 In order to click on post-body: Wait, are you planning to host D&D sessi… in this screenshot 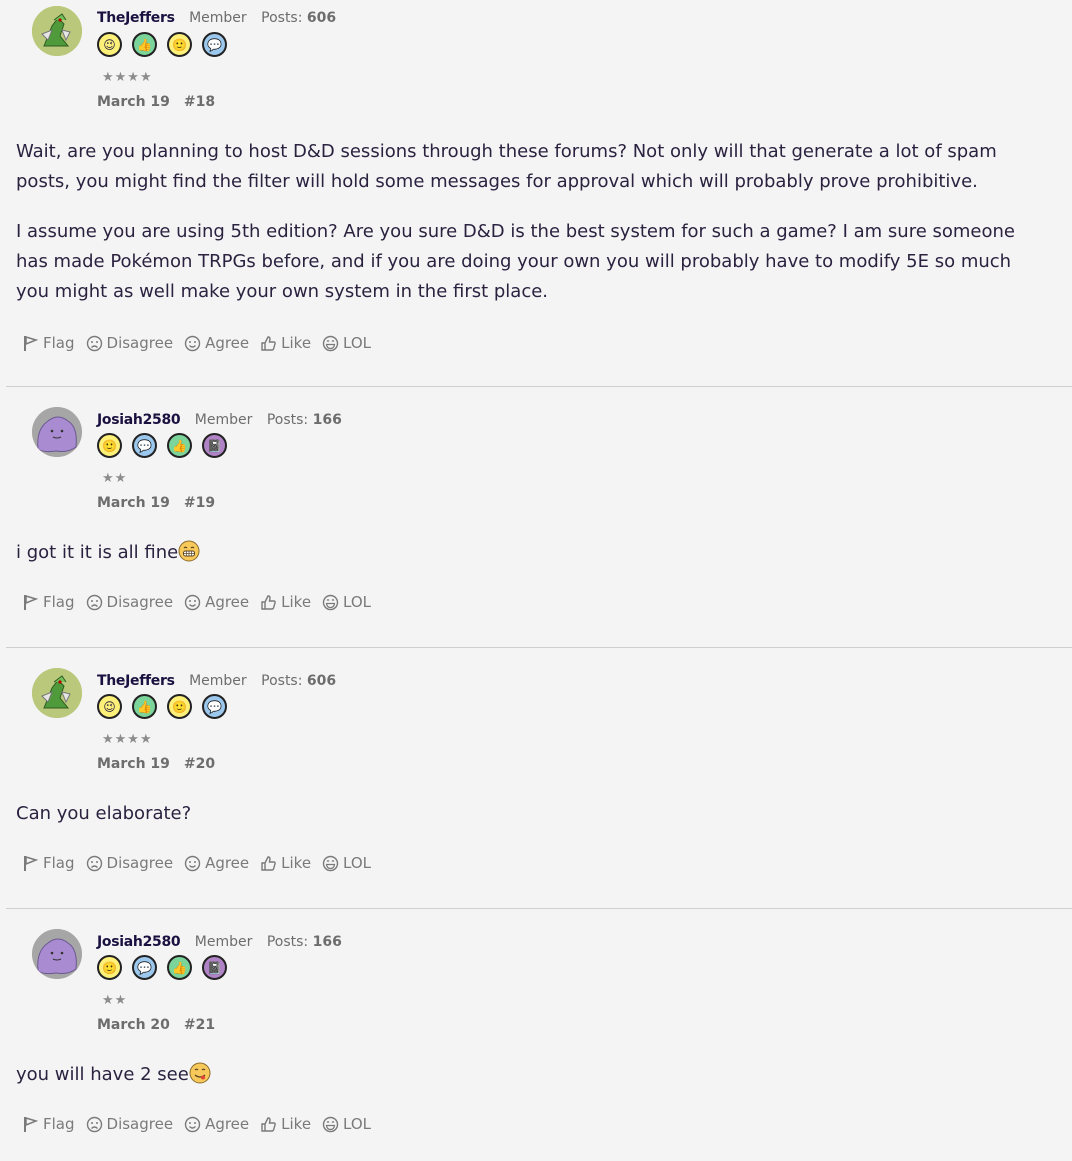, I will do `click(536, 222)`.